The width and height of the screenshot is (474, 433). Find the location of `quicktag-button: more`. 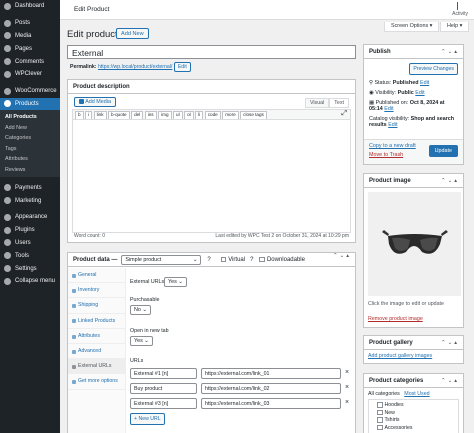

quicktag-button: more is located at coordinates (230, 115).